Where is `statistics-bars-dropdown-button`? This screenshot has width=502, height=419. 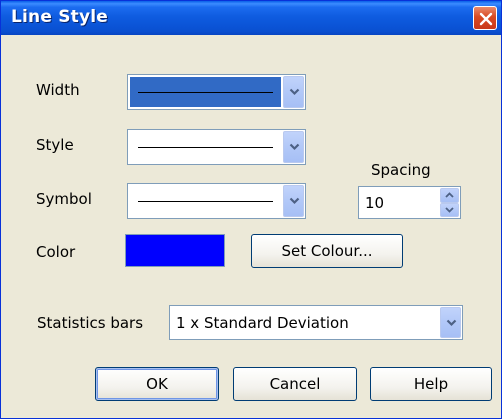 statistics-bars-dropdown-button is located at coordinates (450, 322).